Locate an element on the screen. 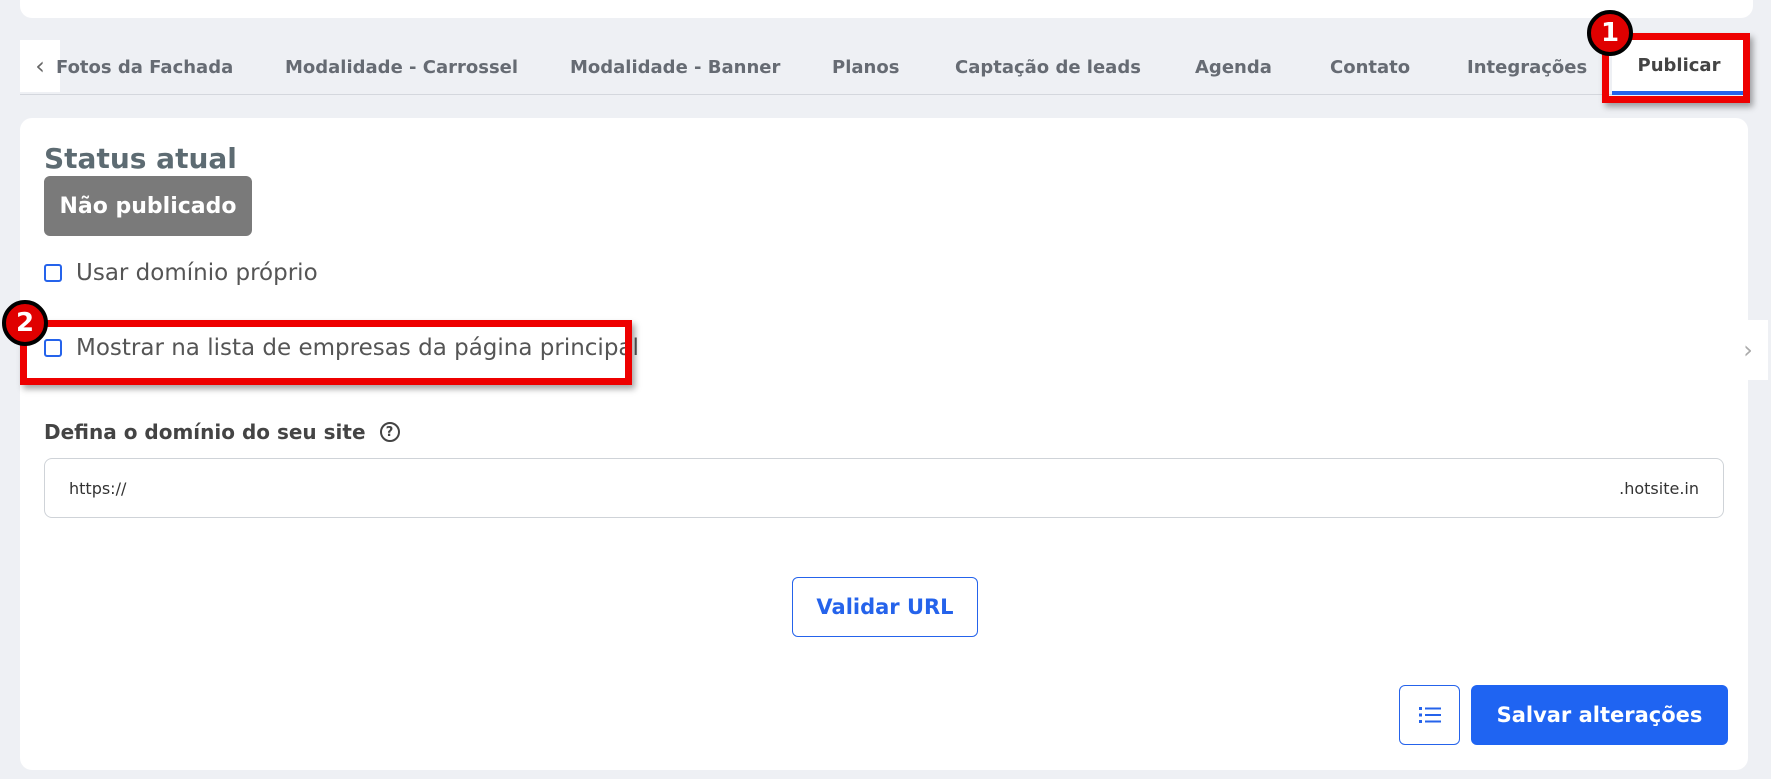 The image size is (1771, 779). save-changes-button: Salvar alterações is located at coordinates (1599, 715).